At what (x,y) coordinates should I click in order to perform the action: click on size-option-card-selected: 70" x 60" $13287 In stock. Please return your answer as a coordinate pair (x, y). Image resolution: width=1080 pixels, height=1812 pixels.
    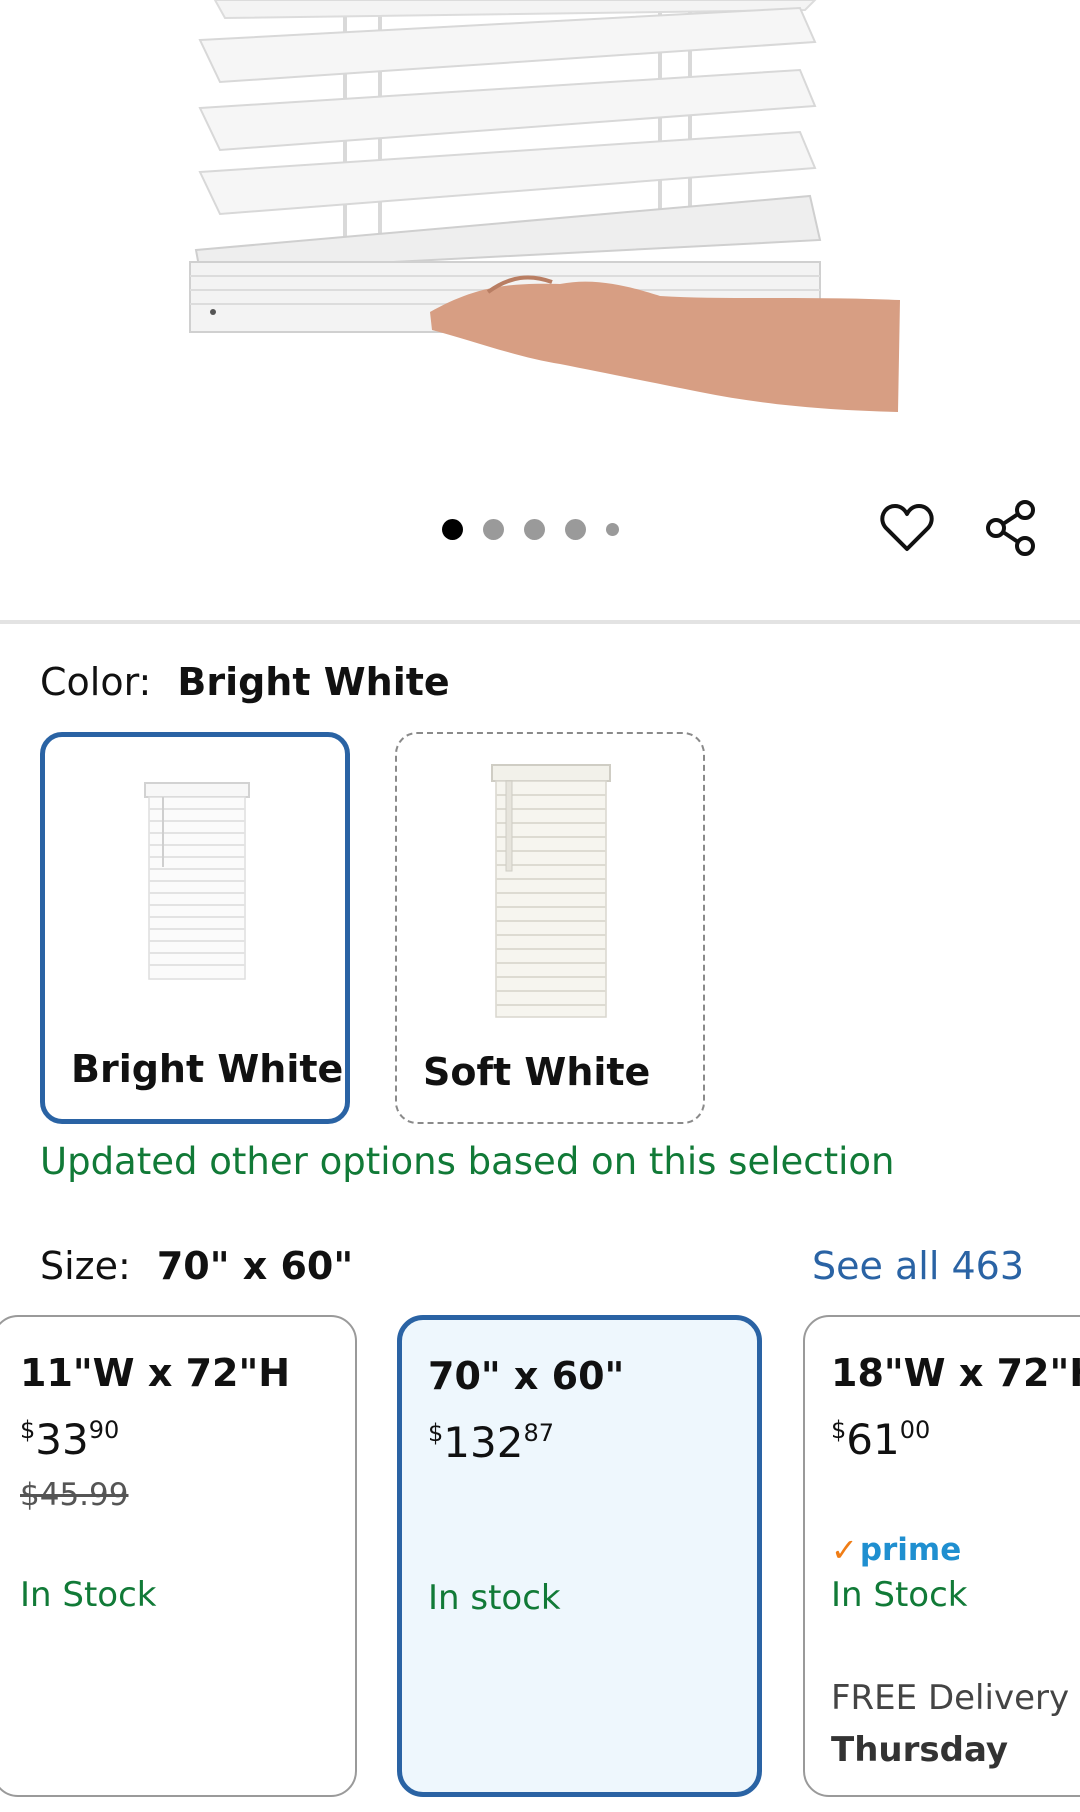
    Looking at the image, I should click on (579, 1556).